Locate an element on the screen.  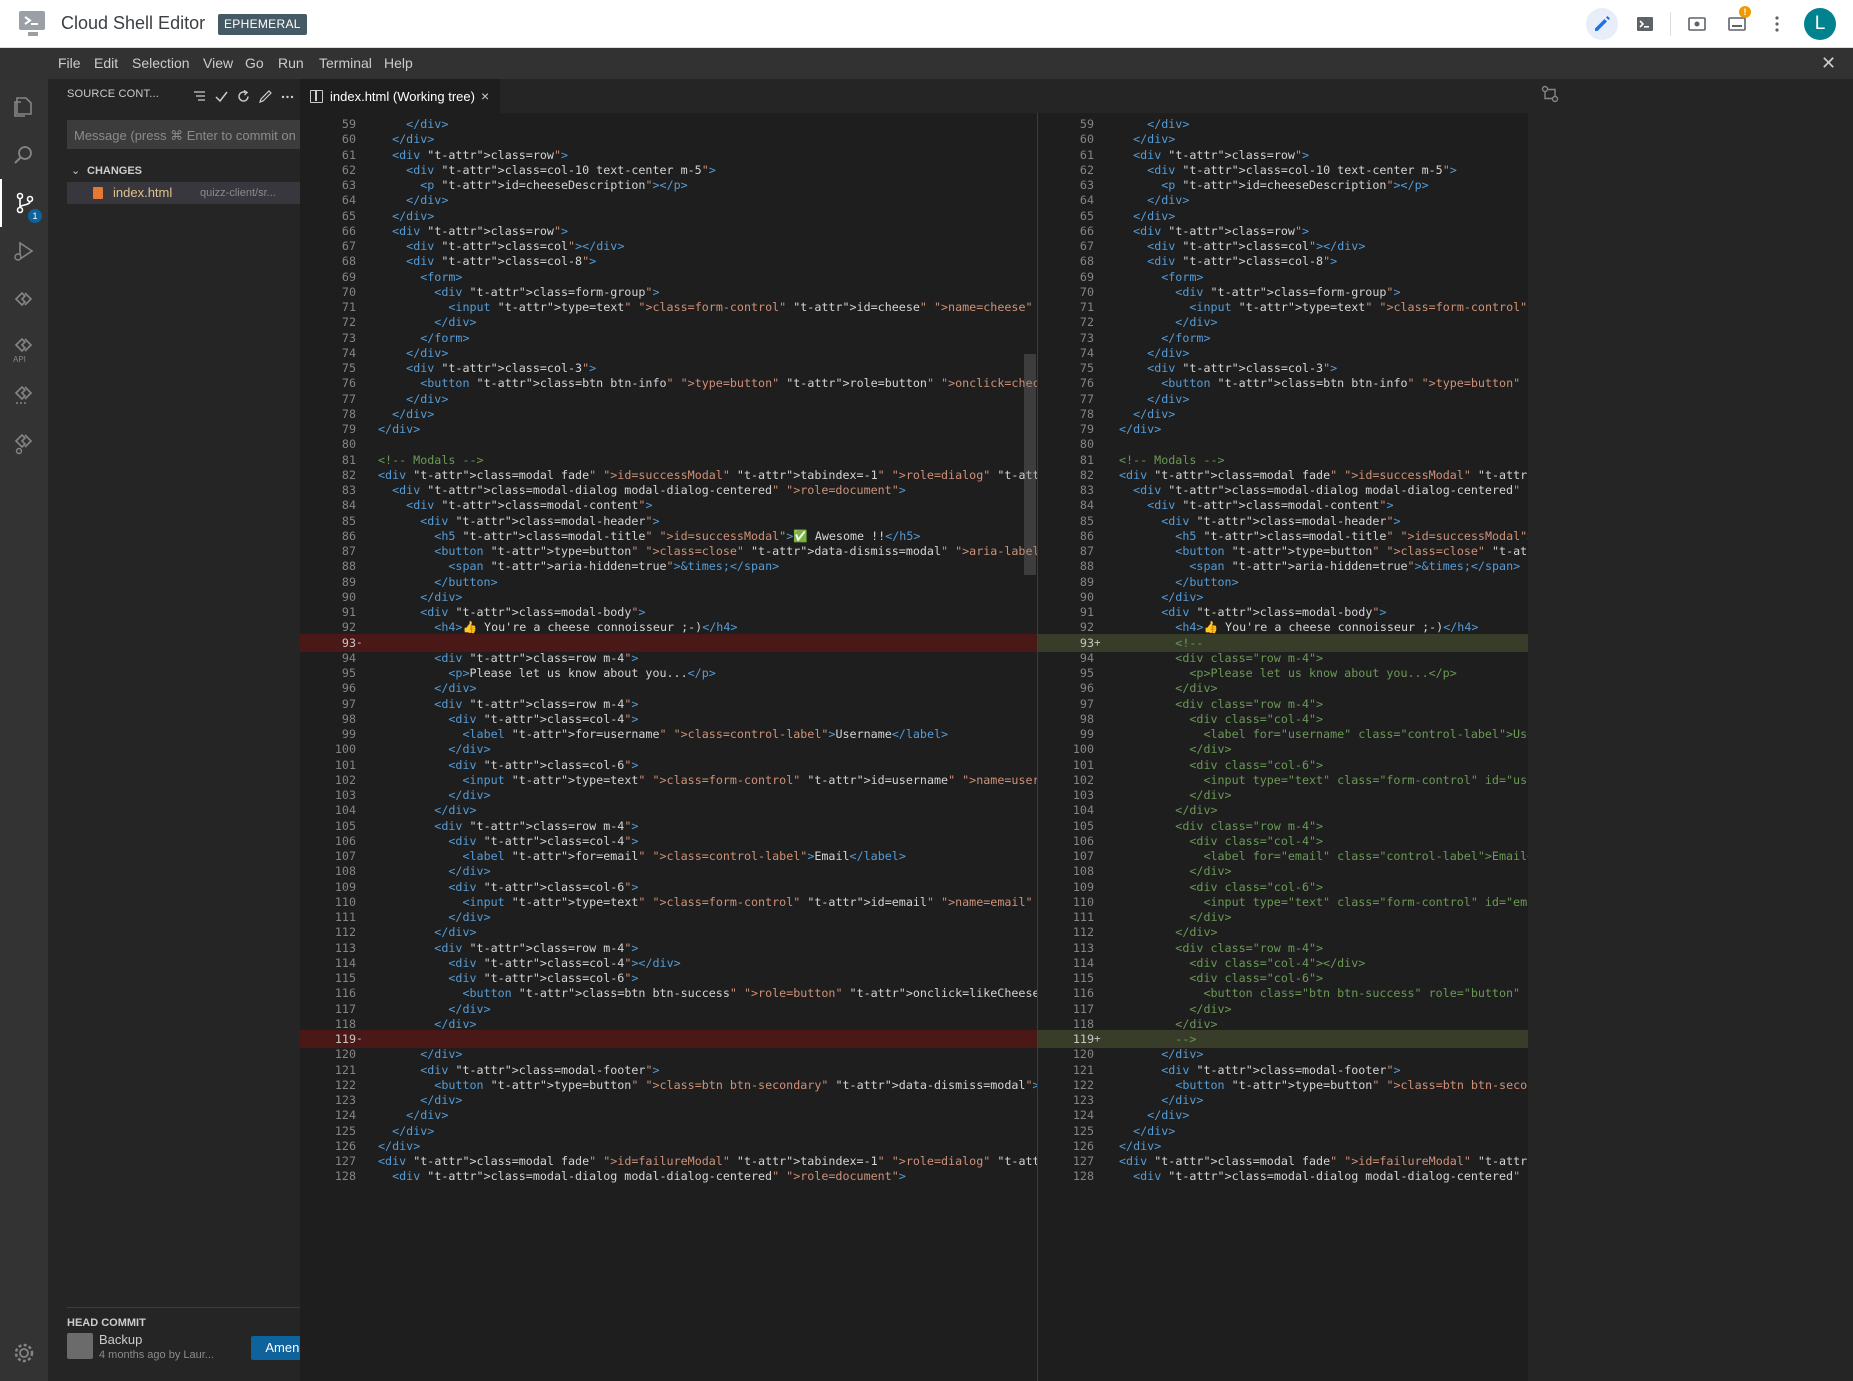
web-preview-button is located at coordinates (1697, 24).